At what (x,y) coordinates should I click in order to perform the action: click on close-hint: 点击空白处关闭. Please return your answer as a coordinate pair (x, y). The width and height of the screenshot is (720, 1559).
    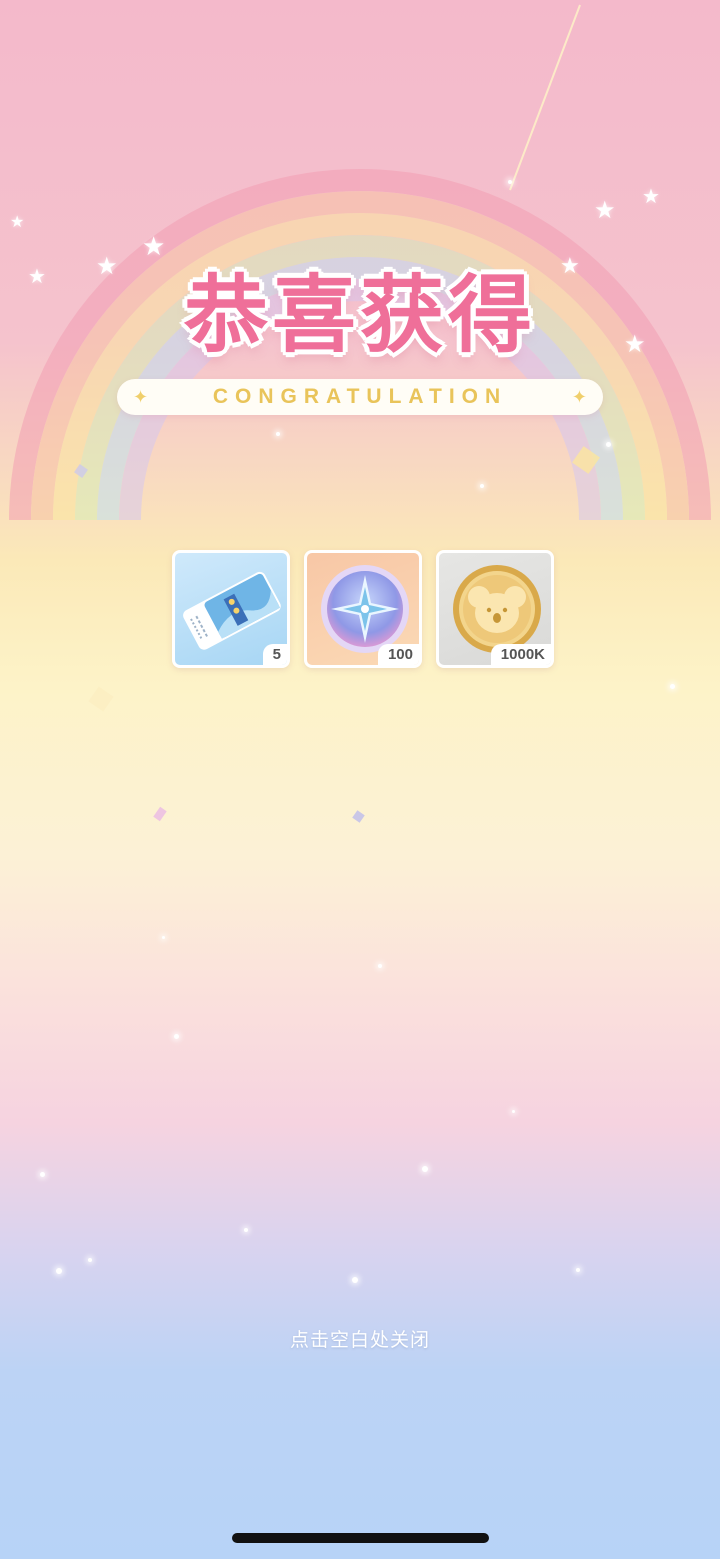
    Looking at the image, I should click on (360, 1338).